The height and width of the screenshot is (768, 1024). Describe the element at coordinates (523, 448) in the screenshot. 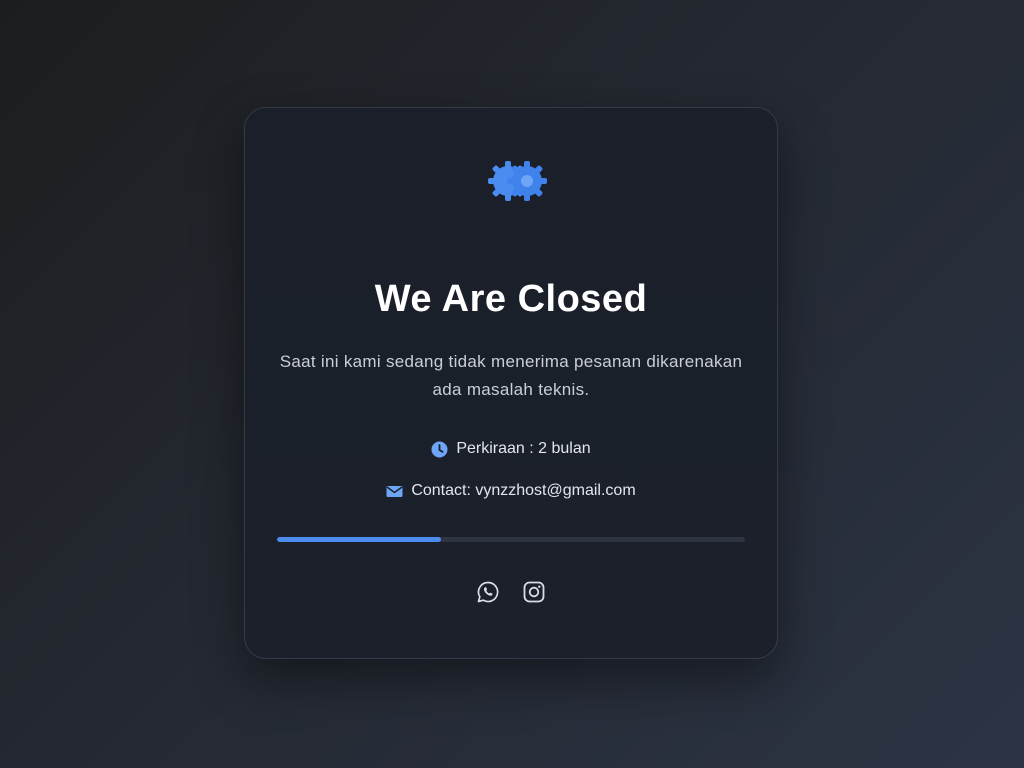

I see `estimate-text: Perkiraan : 2 bulan` at that location.